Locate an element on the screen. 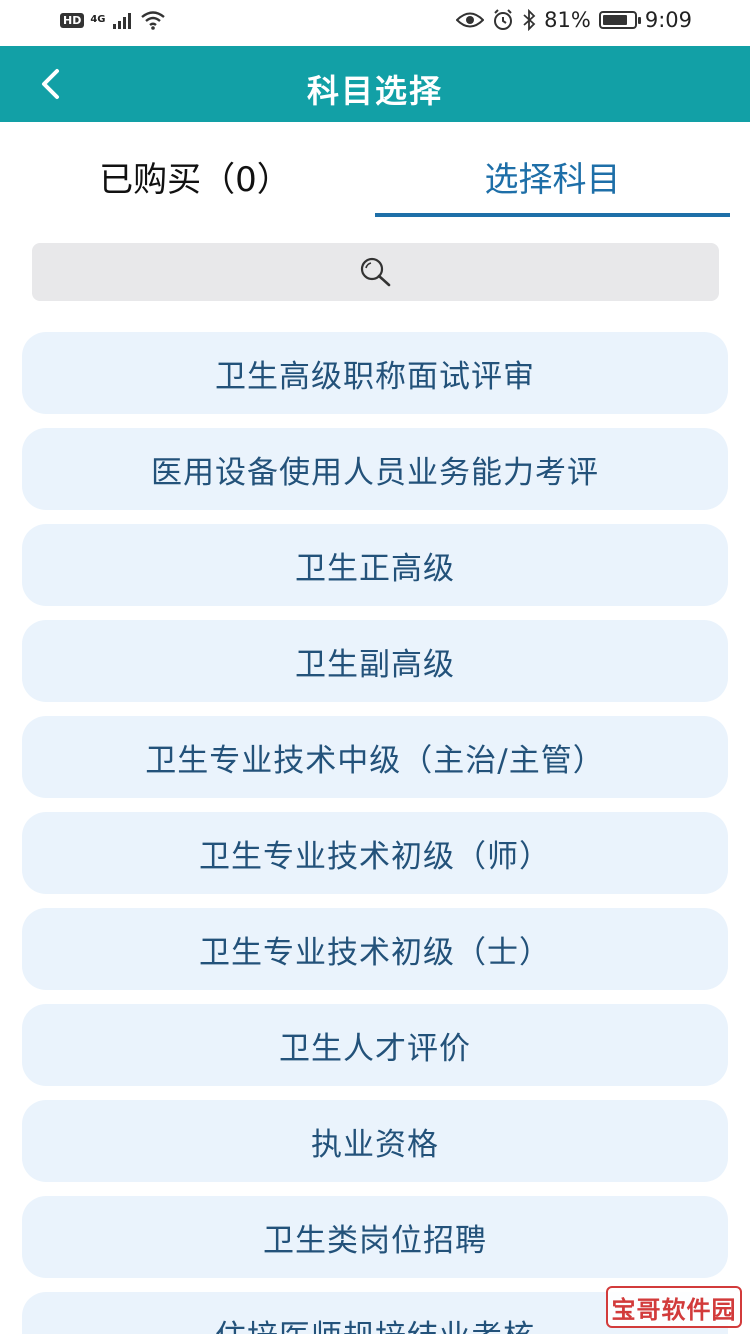 The height and width of the screenshot is (1334, 750). search-input is located at coordinates (375, 272).